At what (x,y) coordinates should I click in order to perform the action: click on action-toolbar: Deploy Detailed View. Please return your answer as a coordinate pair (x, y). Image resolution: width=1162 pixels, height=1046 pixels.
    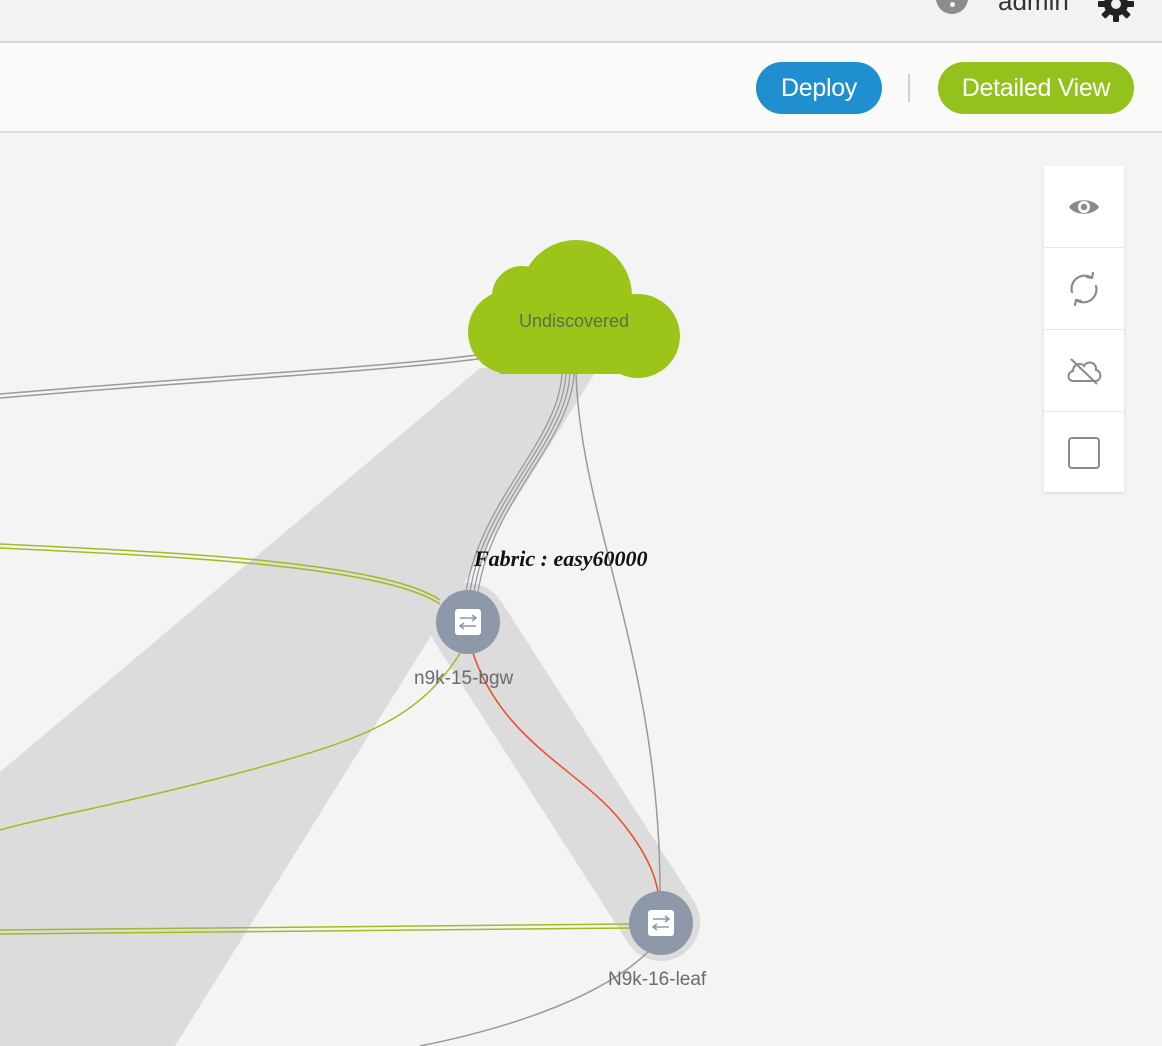
    Looking at the image, I should click on (581, 88).